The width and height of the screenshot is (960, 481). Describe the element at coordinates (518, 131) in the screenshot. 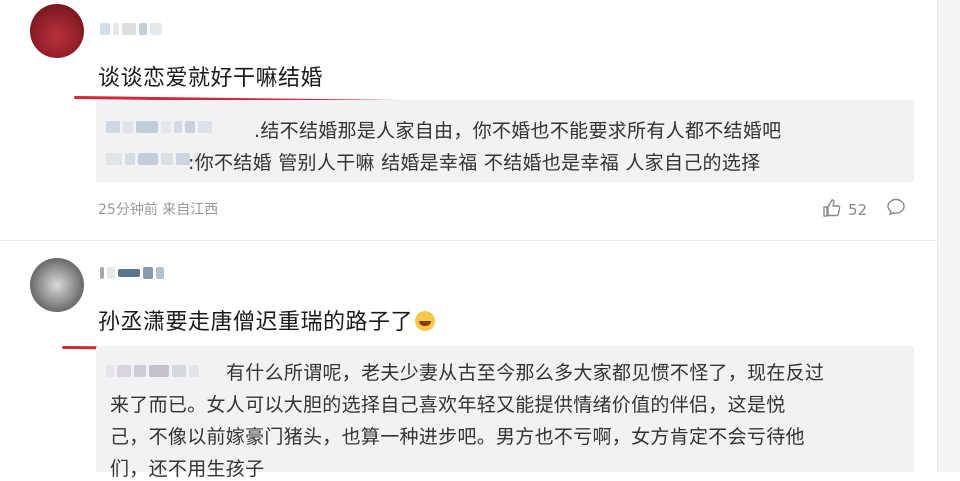

I see `reply-text: .结不结婚那是人家自由，你不婚也不能要求所有人都不结婚吧` at that location.